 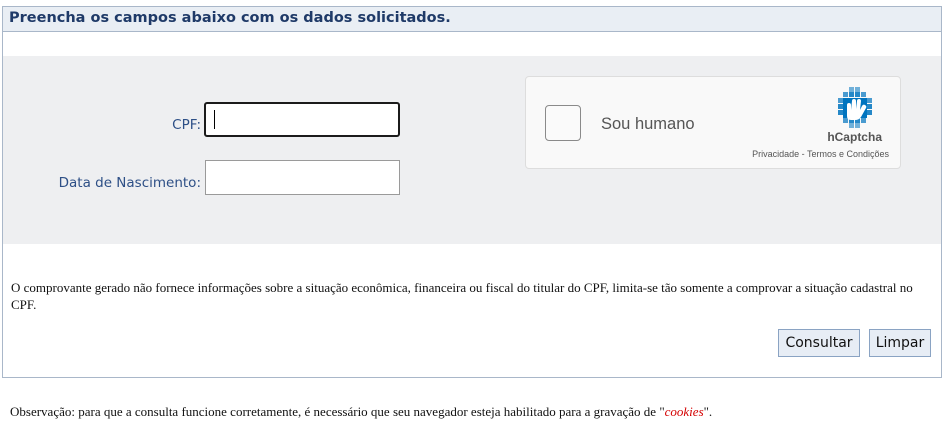 What do you see at coordinates (708, 411) in the screenshot?
I see `footer-note-suffix: ".` at bounding box center [708, 411].